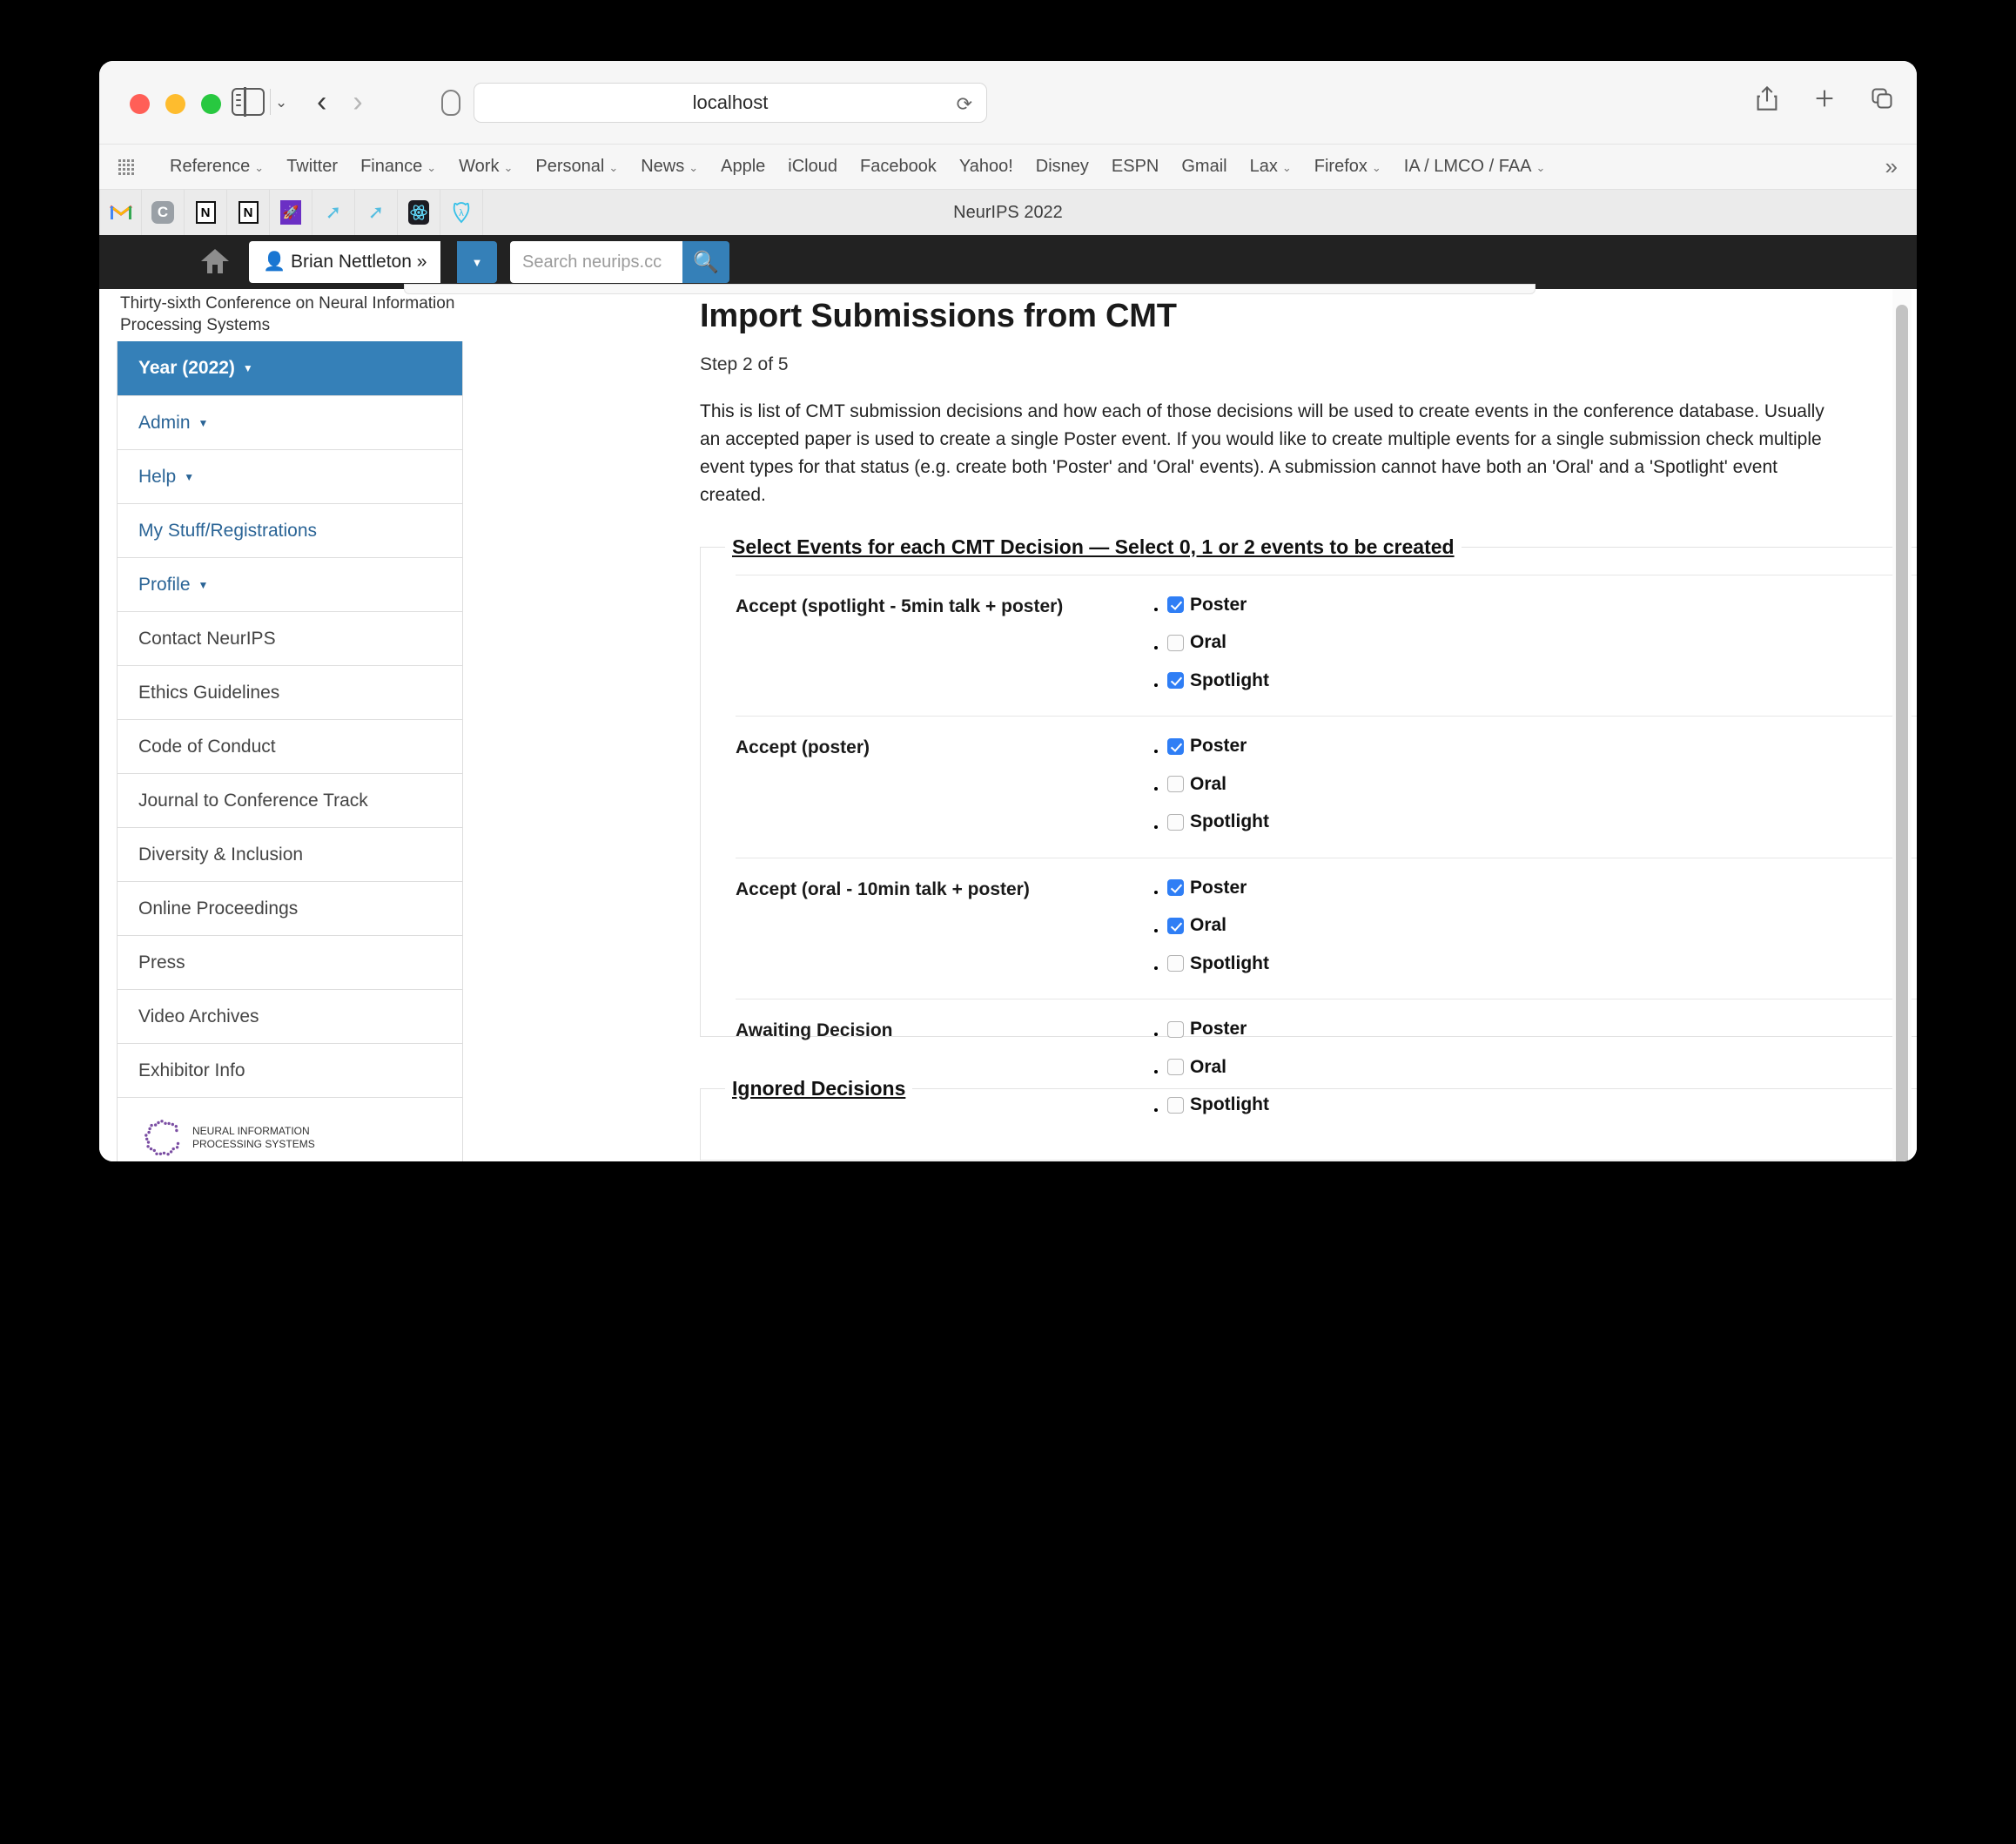 This screenshot has height=1844, width=2016. Describe the element at coordinates (291, 213) in the screenshot. I see `favicon-tab-purple-rocket: 🚀` at that location.